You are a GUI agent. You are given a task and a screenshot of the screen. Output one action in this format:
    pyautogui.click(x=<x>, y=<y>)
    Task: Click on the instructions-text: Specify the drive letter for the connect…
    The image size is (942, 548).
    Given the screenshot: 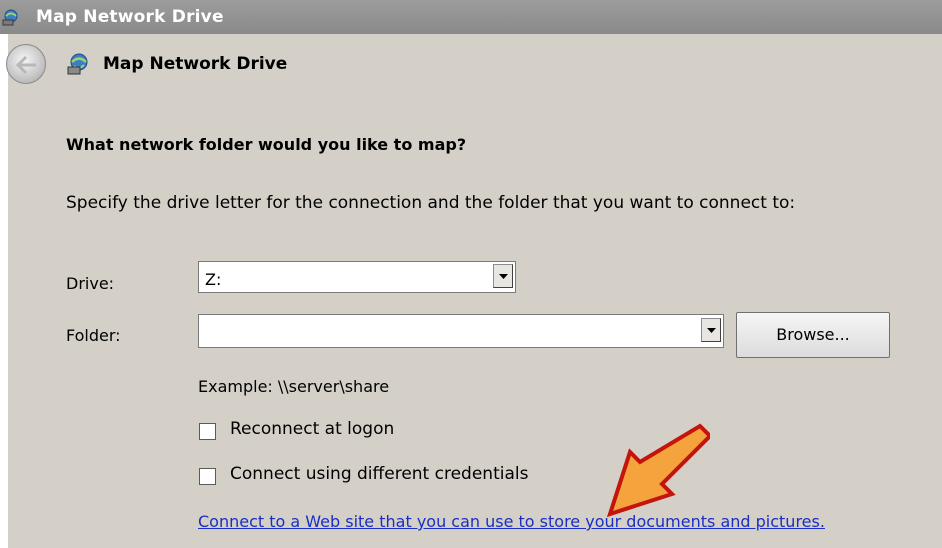 What is the action you would take?
    pyautogui.click(x=431, y=203)
    